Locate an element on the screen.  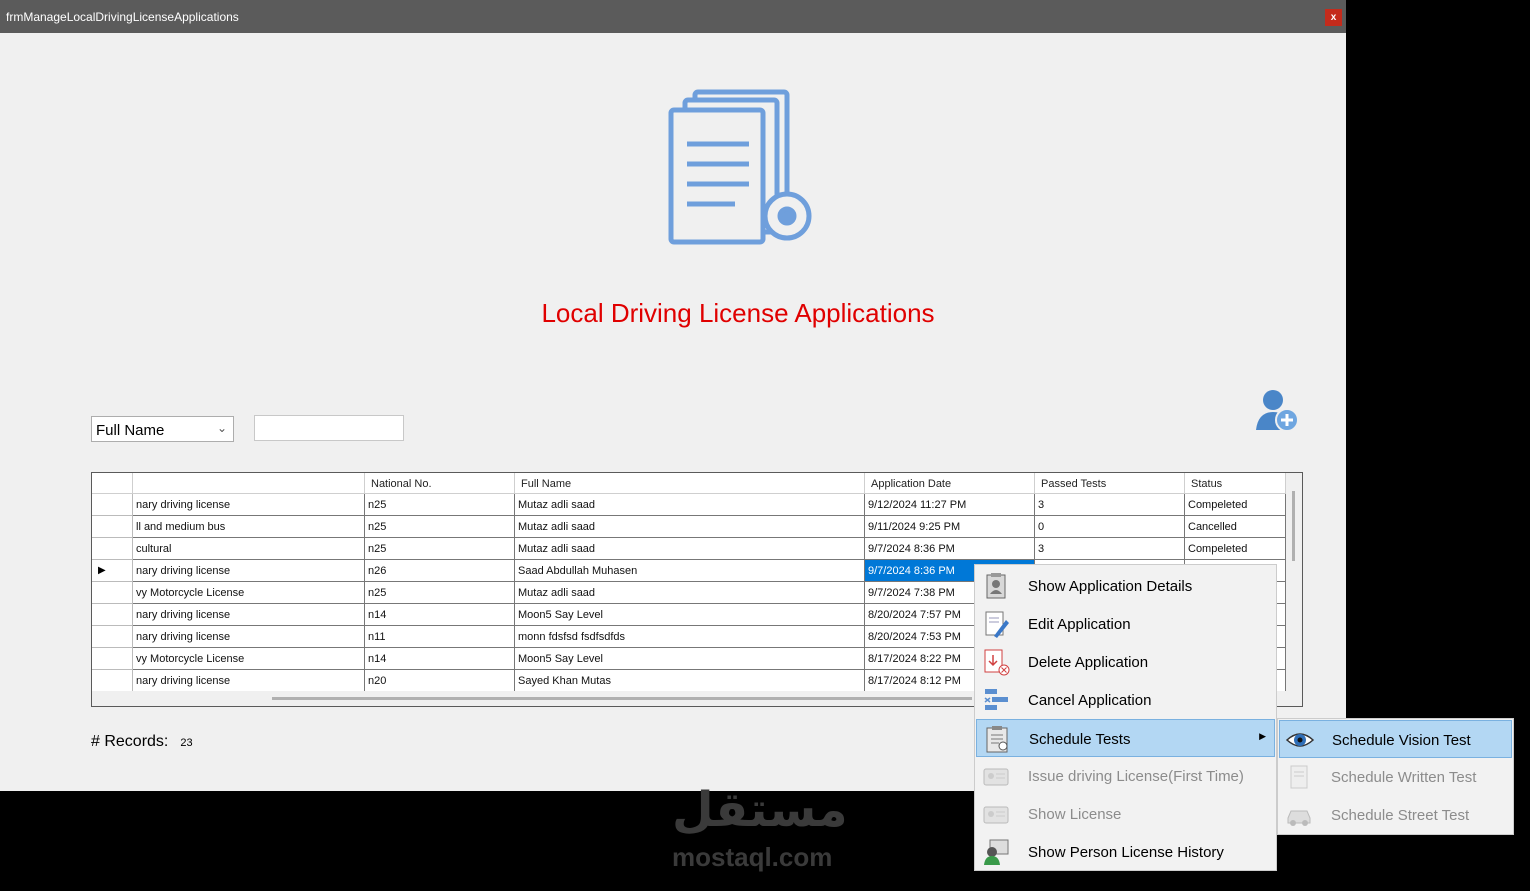
column-header: National No. is located at coordinates (440, 483).